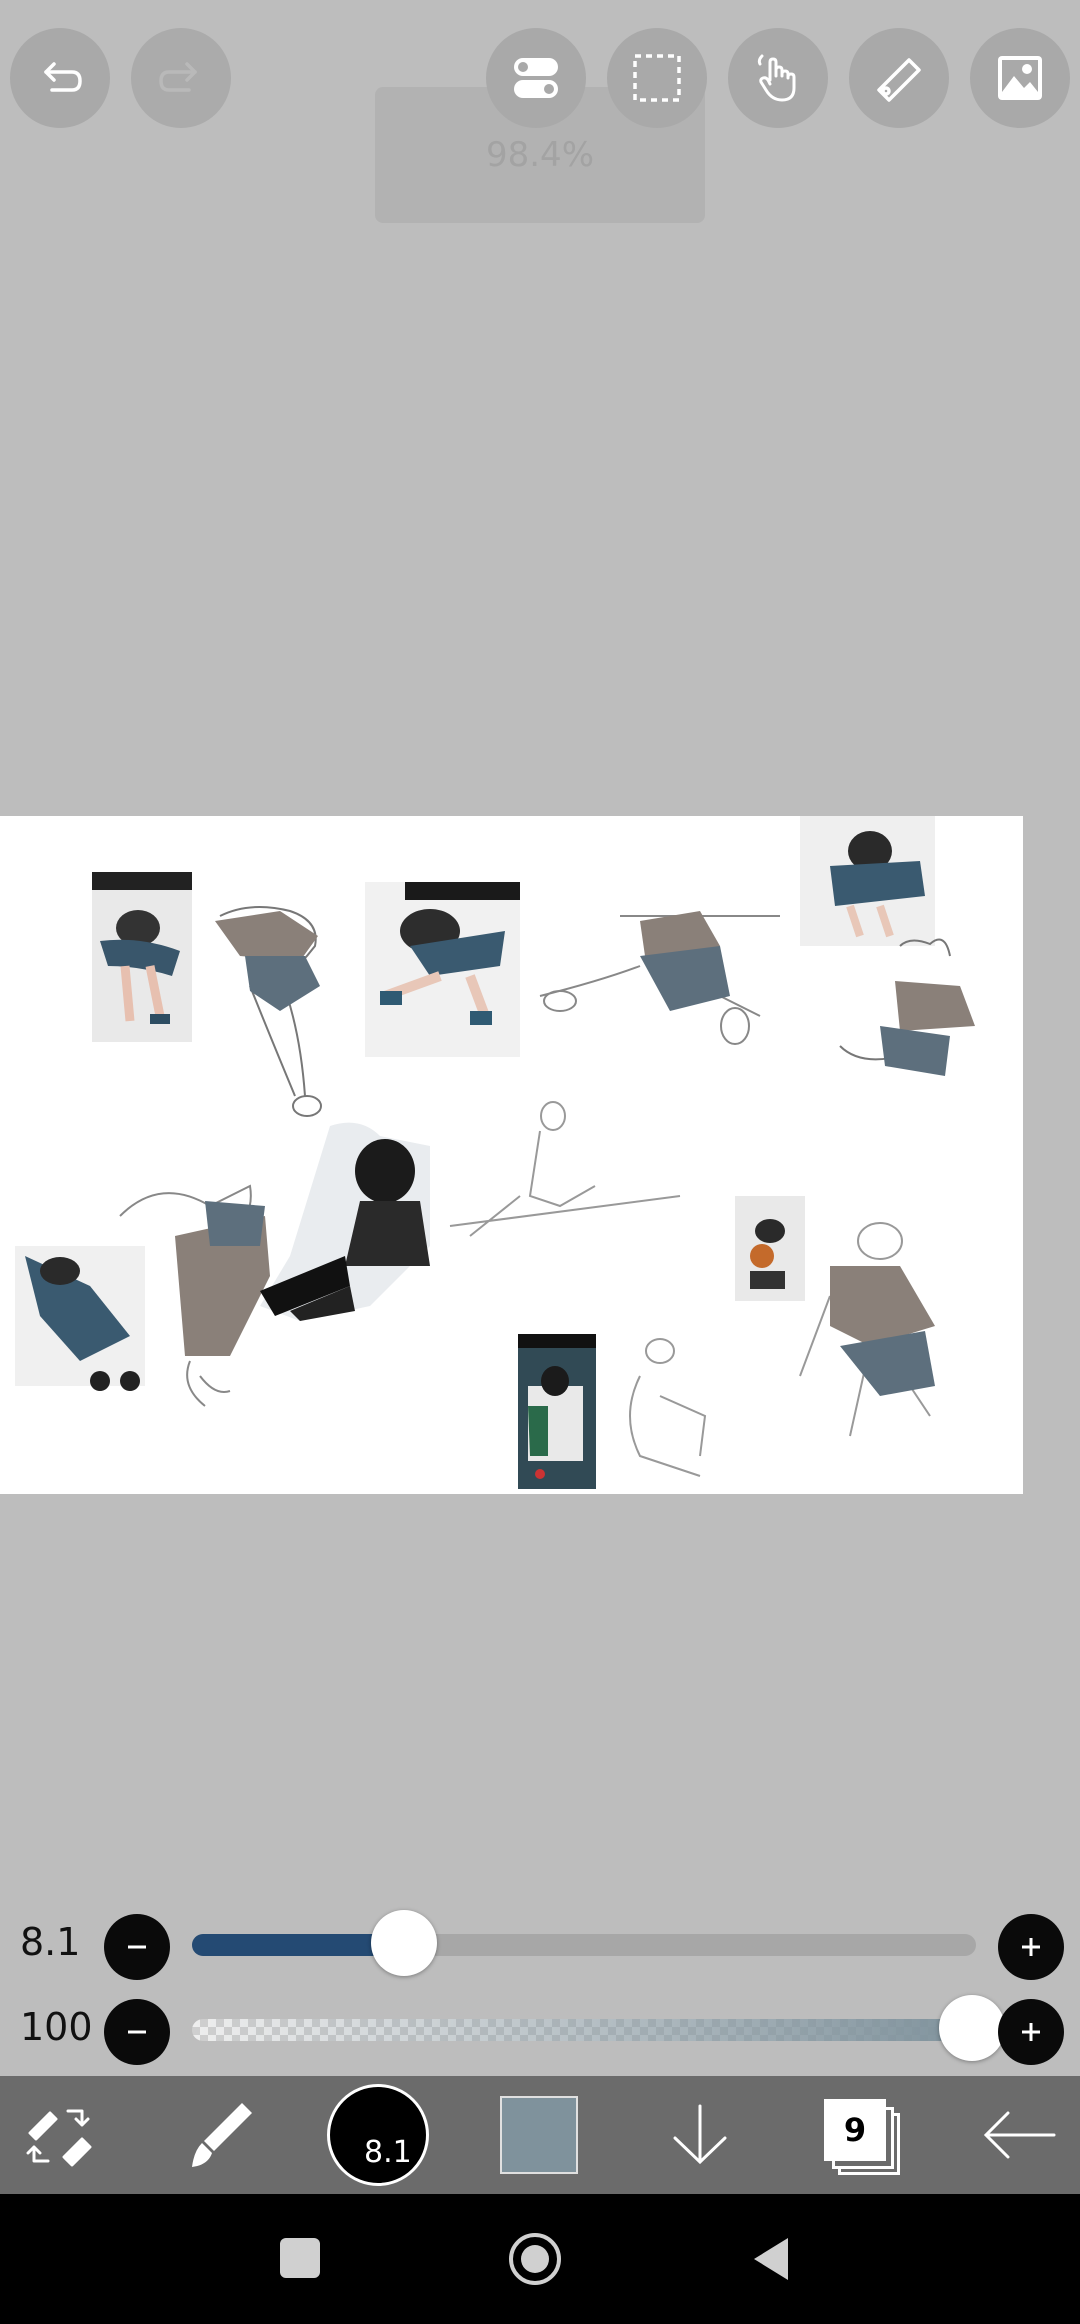 The height and width of the screenshot is (2324, 1080). I want to click on tool-switch-button, so click(60, 2135).